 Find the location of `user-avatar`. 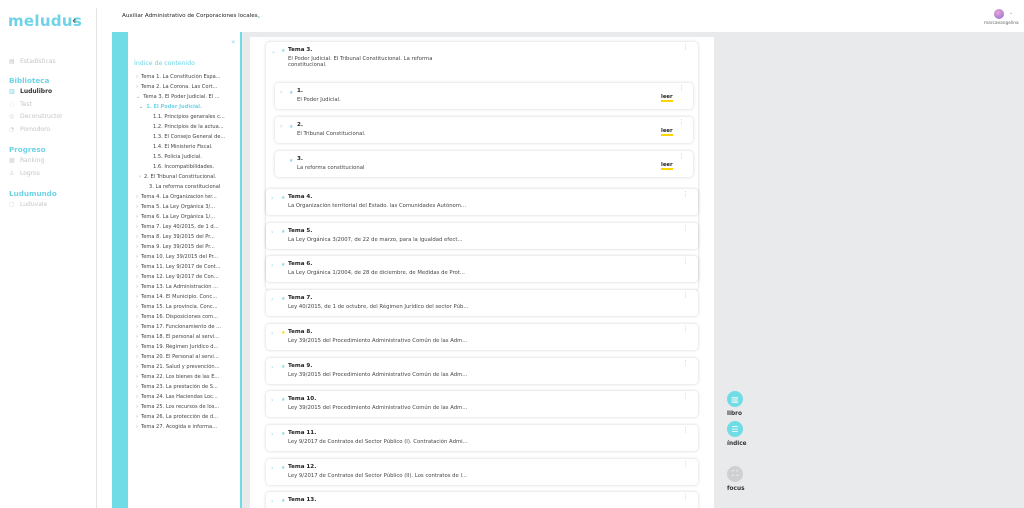

user-avatar is located at coordinates (999, 14).